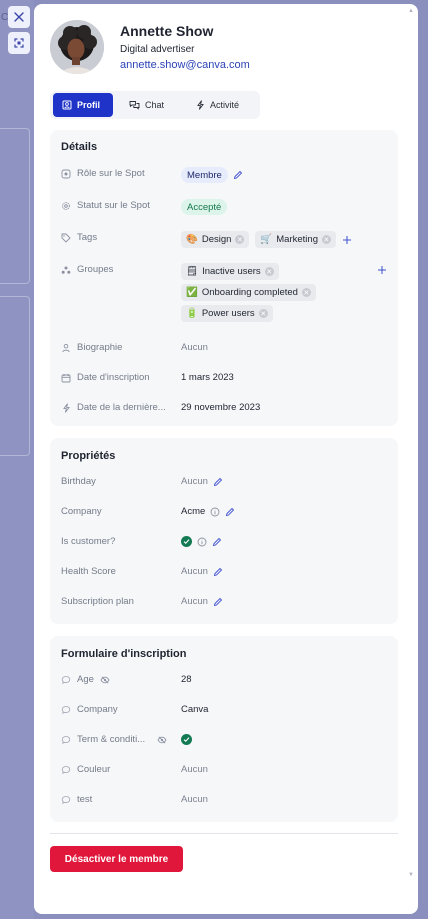  I want to click on tag-chip: 🛒 Marketing ✕, so click(295, 239).